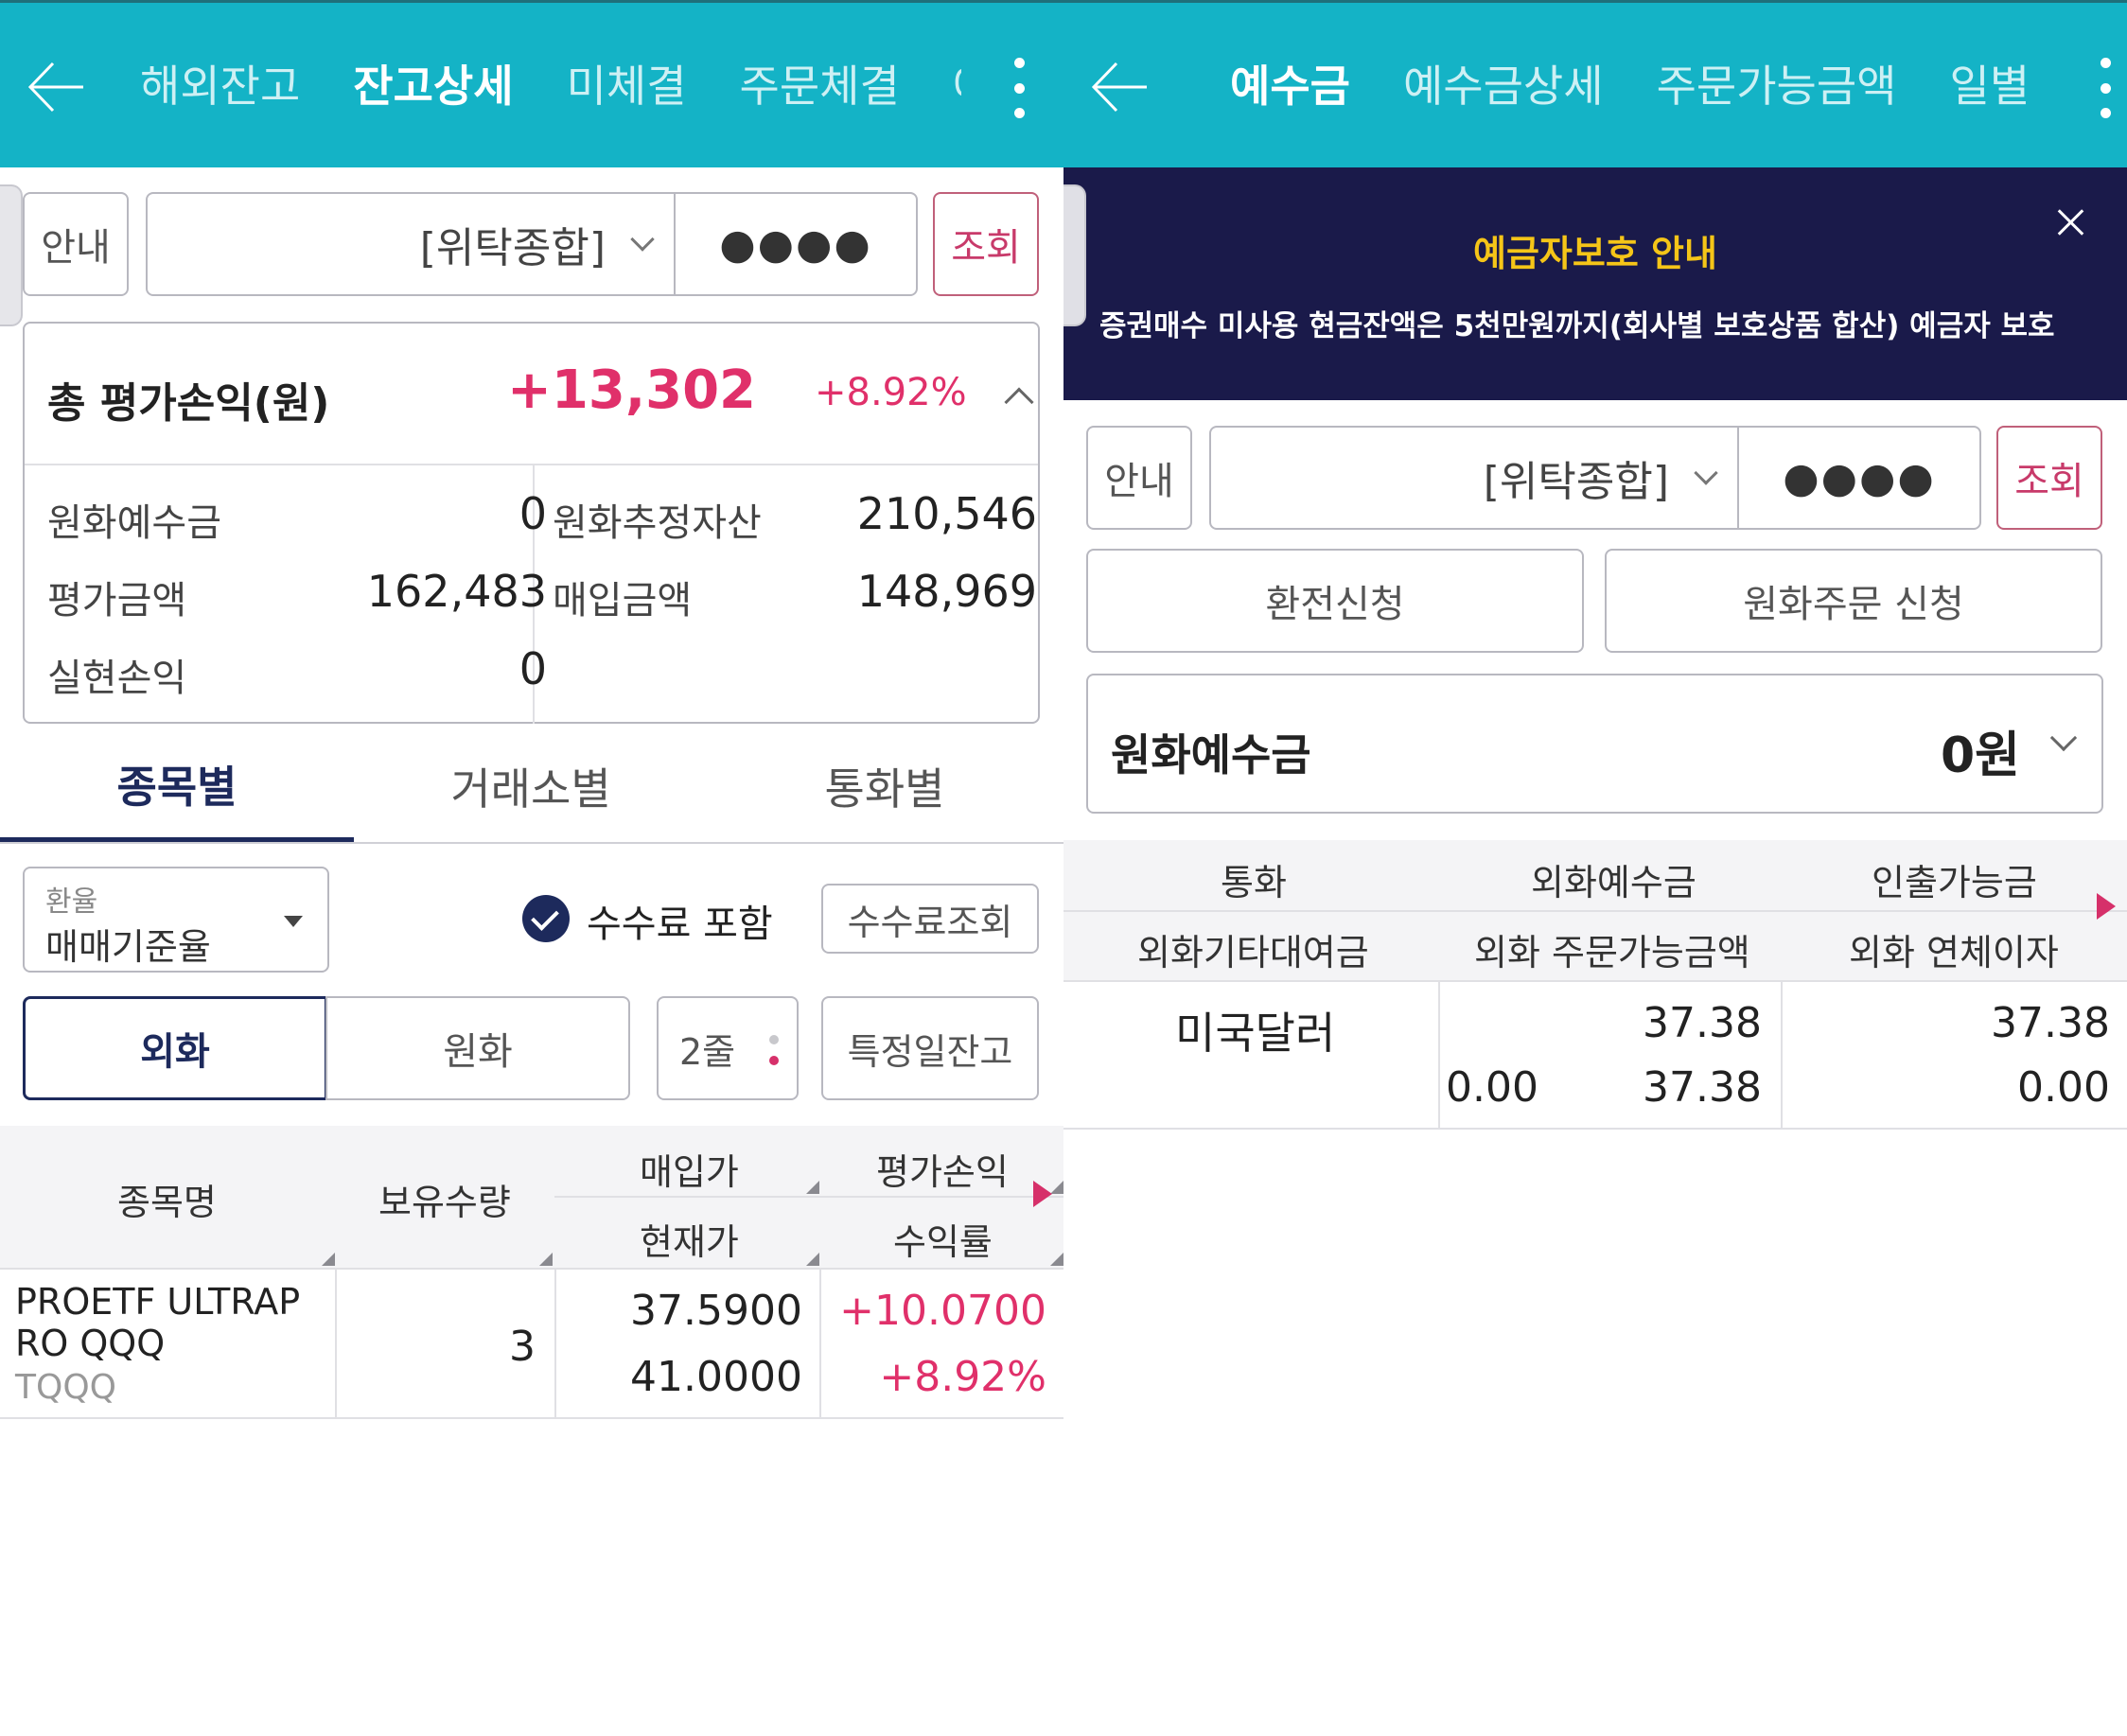  What do you see at coordinates (1954, 879) in the screenshot?
I see `col-header-withdrawable: 인출가능금` at bounding box center [1954, 879].